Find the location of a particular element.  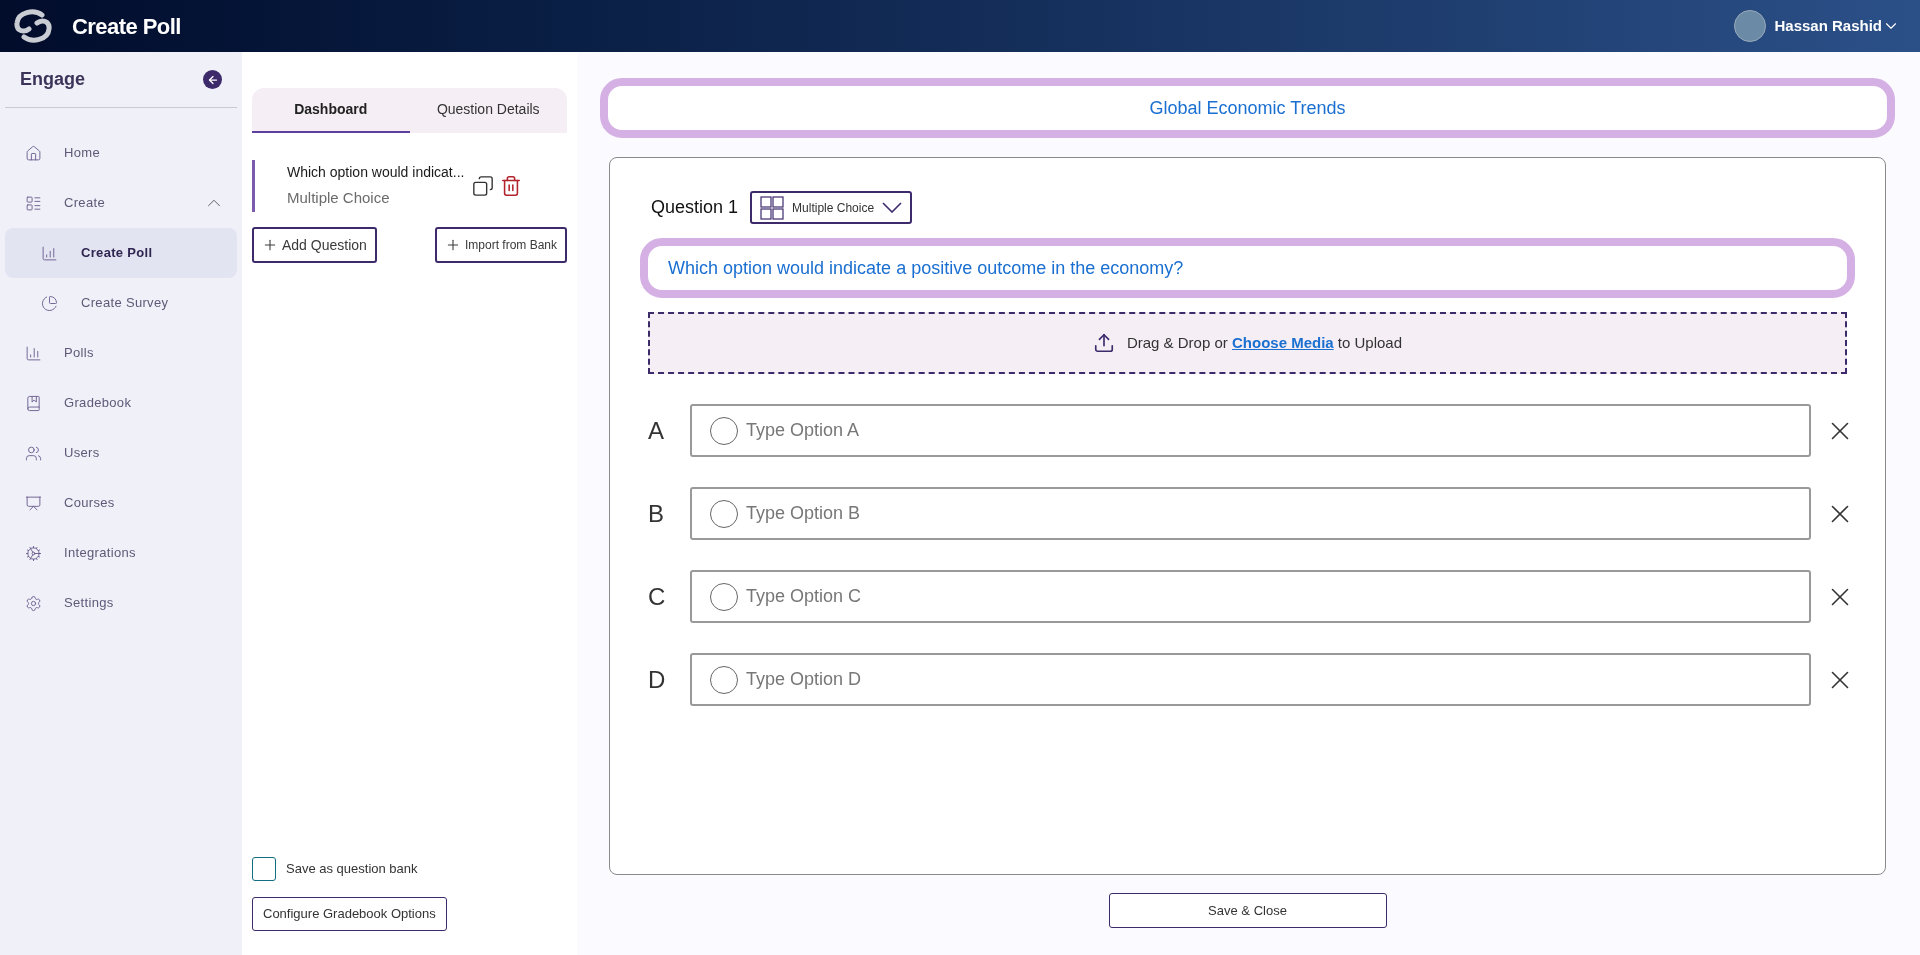

option-letter: A is located at coordinates (656, 430).